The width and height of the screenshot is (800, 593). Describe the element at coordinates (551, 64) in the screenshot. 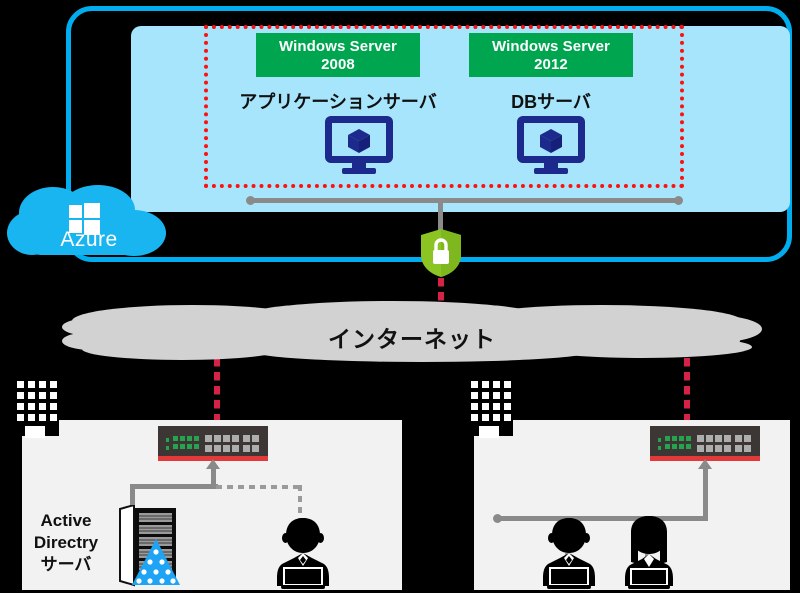

I see `os-badge-db-line2: 2012` at that location.